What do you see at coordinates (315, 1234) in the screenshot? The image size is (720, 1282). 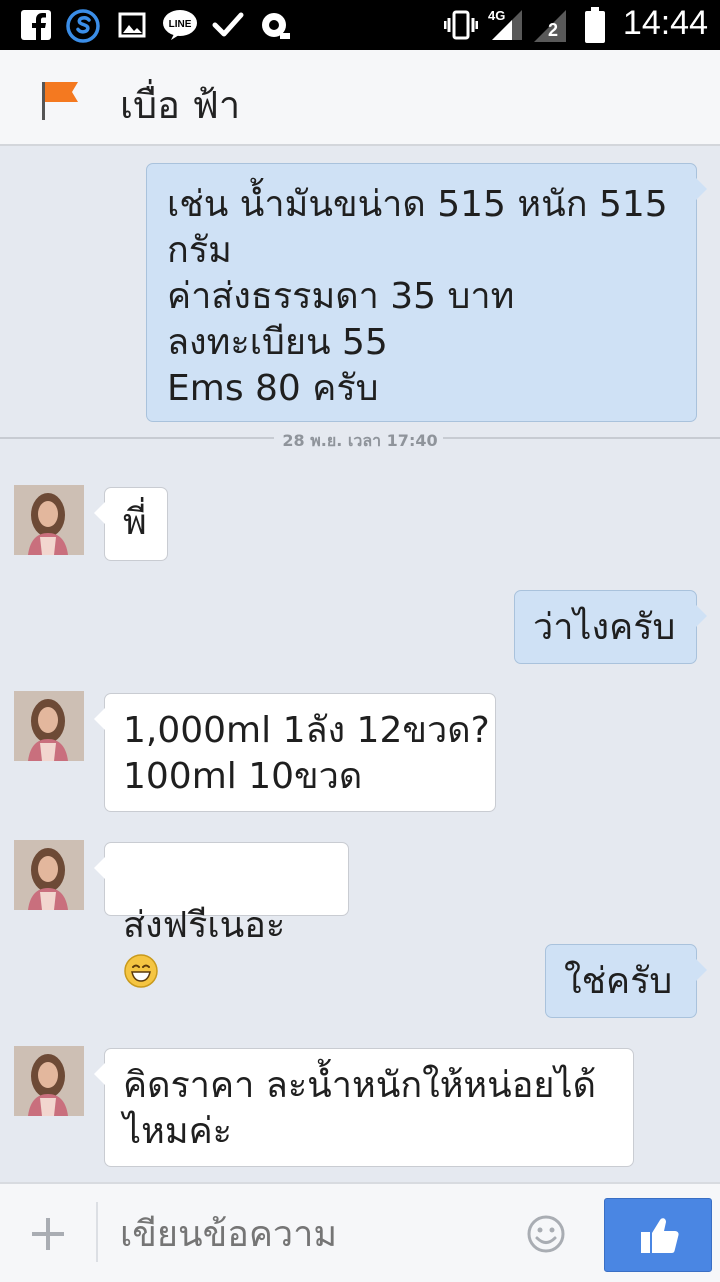 I see `message-input` at bounding box center [315, 1234].